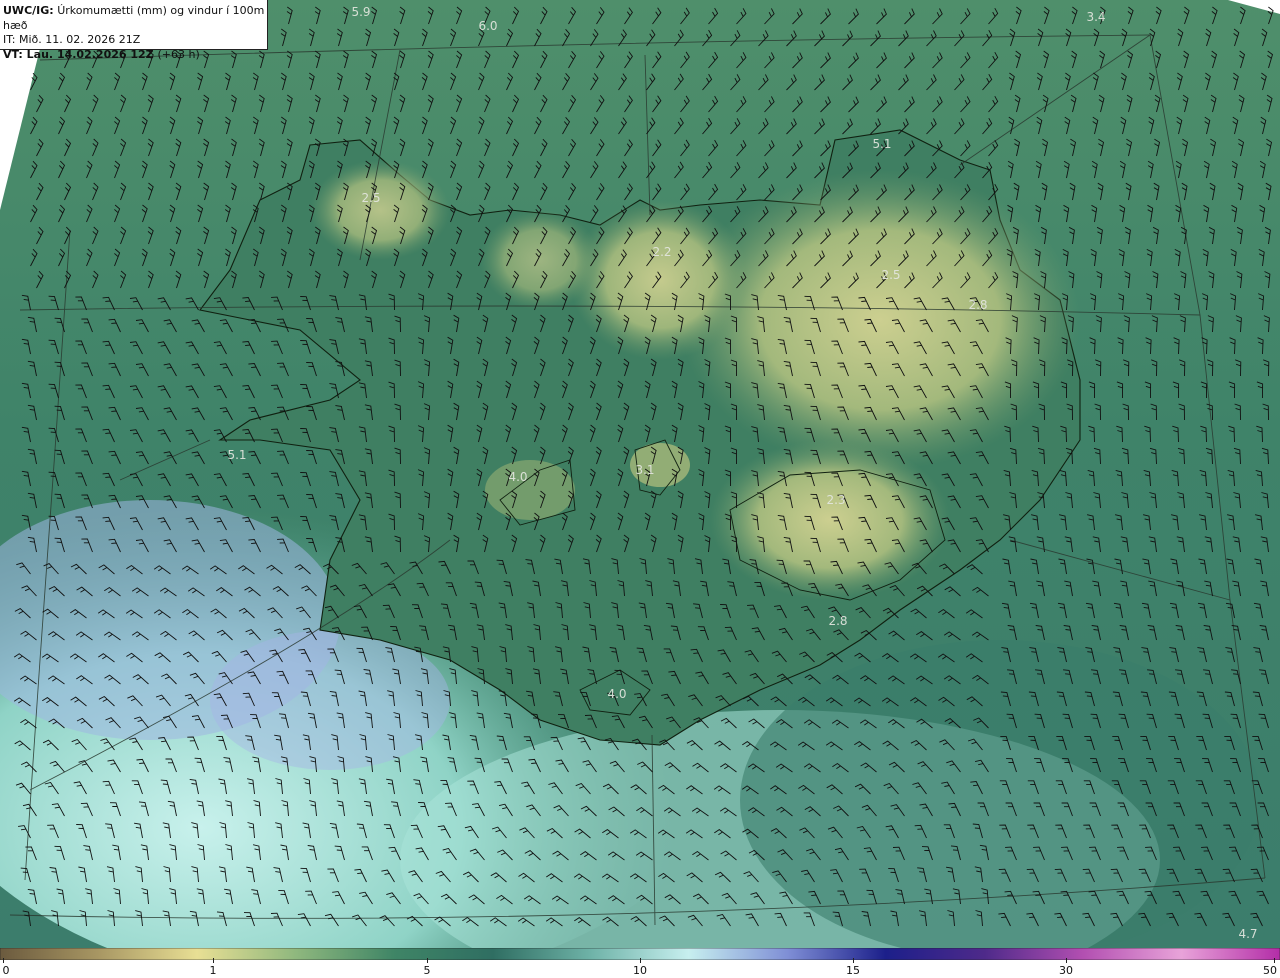  Describe the element at coordinates (28, 10) in the screenshot. I see `product-code: UWC/IG:` at that location.